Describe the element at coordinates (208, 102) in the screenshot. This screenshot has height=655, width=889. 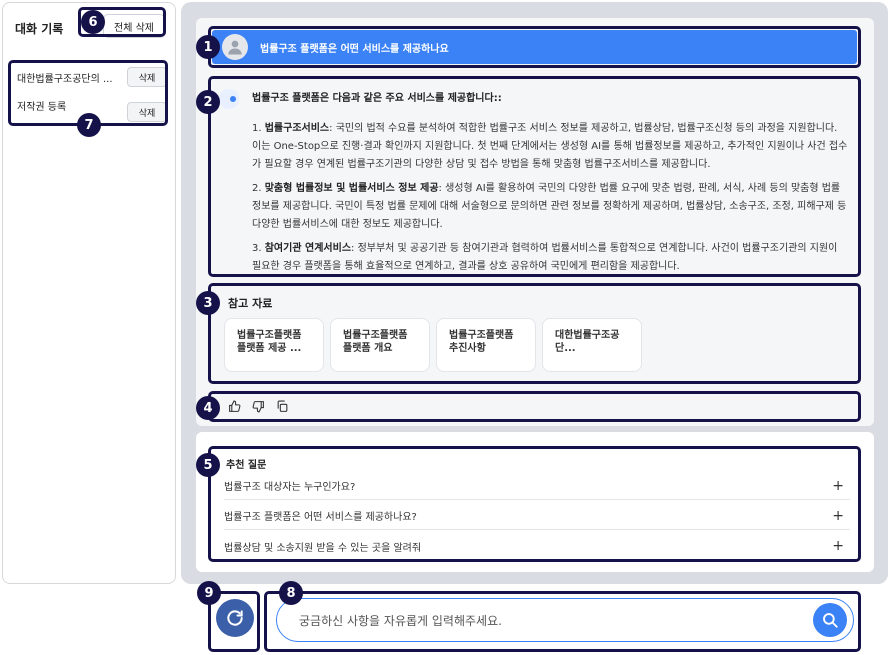
I see `annotation-badge-2: 2` at that location.